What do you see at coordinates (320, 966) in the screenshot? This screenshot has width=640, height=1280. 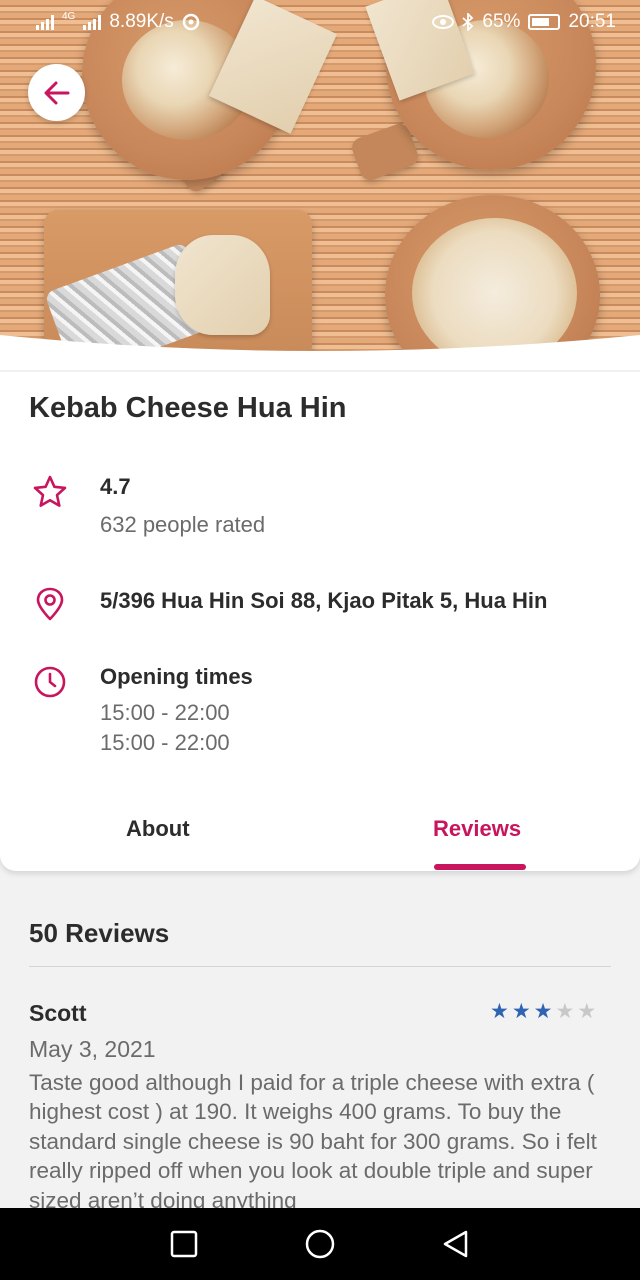 I see `divider` at bounding box center [320, 966].